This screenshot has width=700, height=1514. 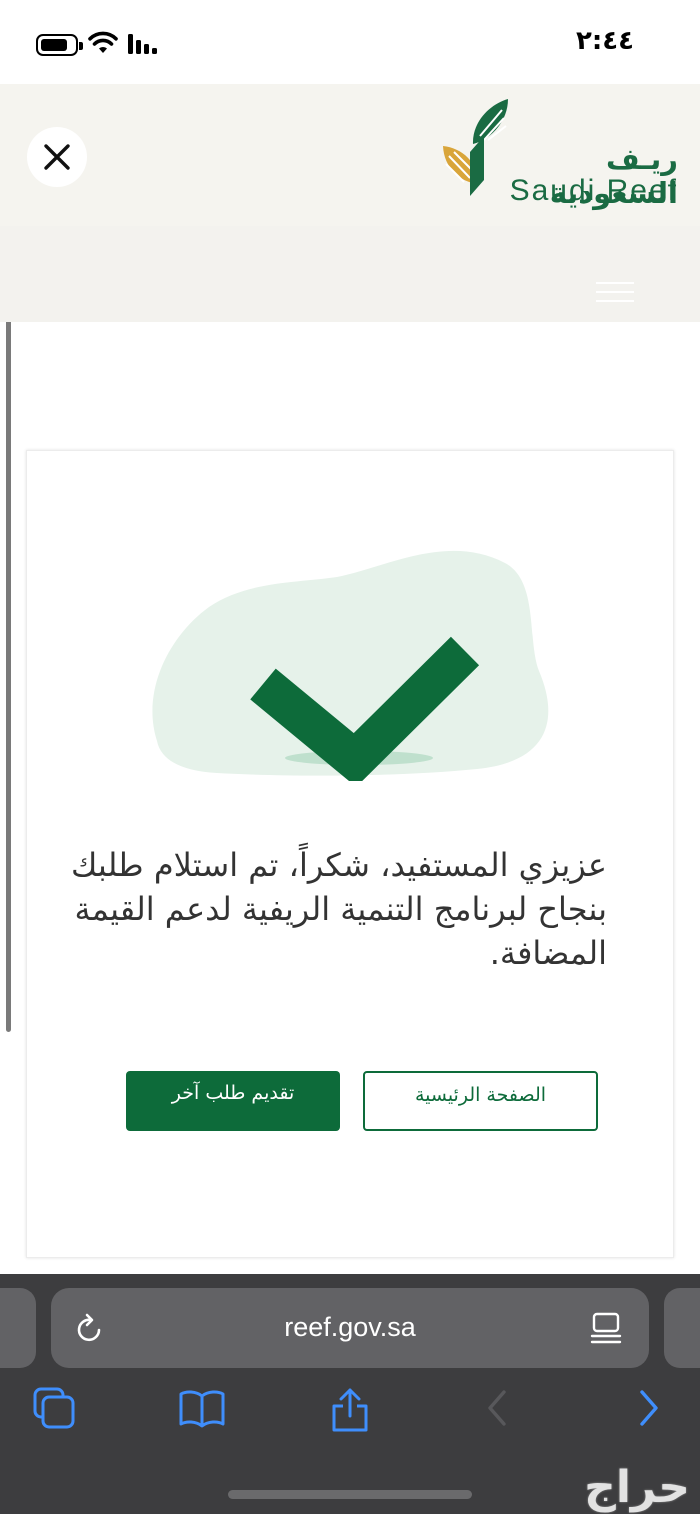 I want to click on close-button, so click(x=57, y=157).